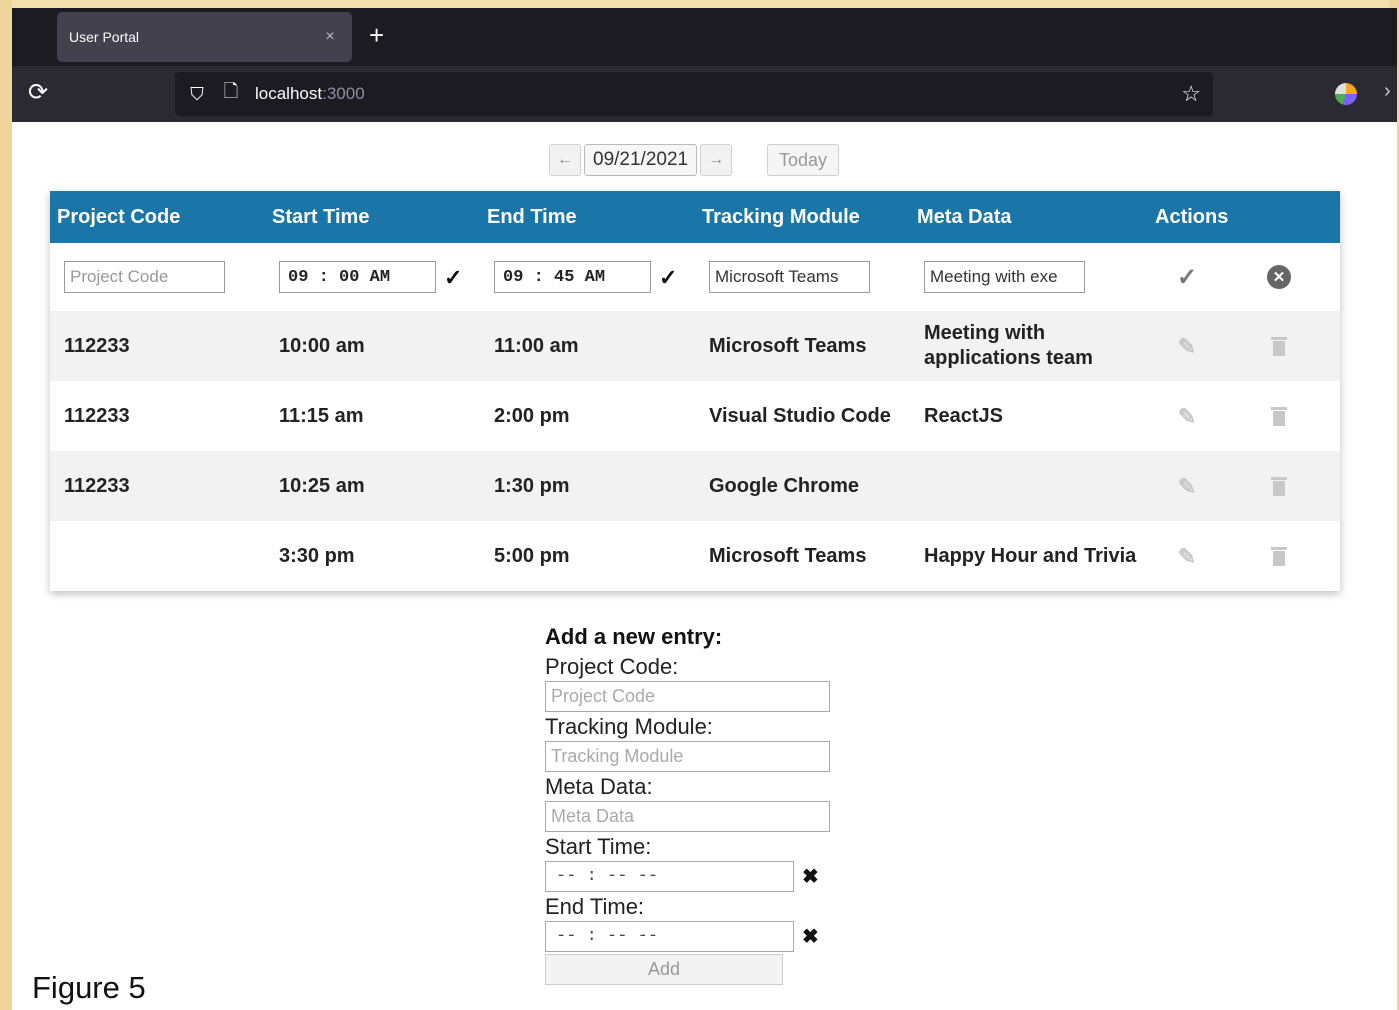 The image size is (1399, 1010). Describe the element at coordinates (1004, 277) in the screenshot. I see `edit-meta-data-input` at that location.